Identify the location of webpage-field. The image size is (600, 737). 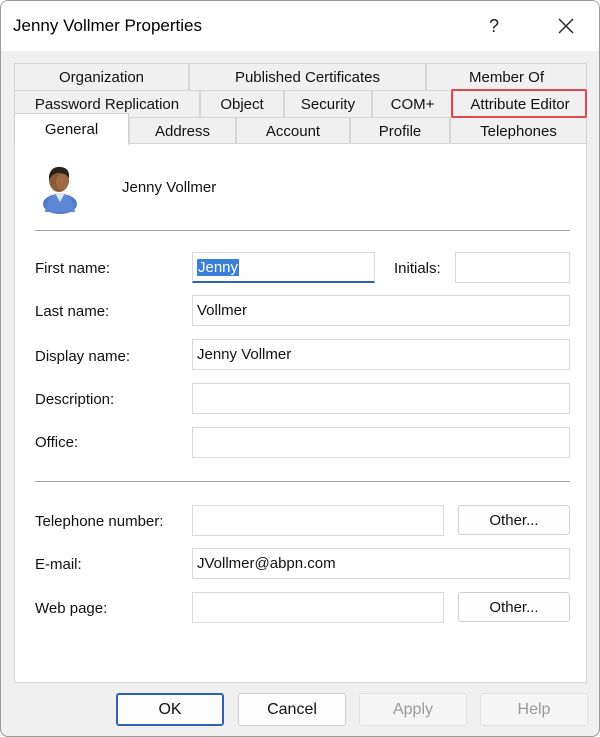
(318, 607).